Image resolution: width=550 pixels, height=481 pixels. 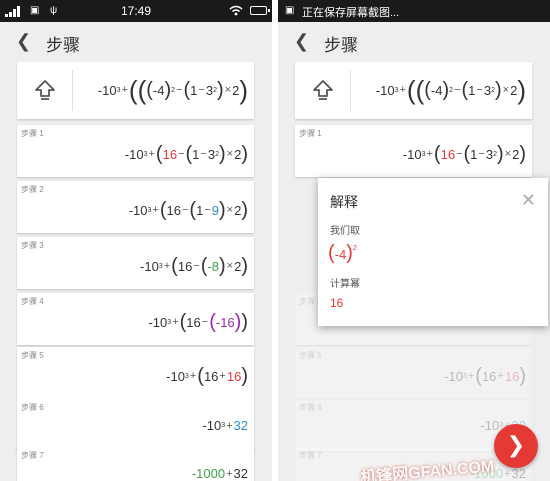 I want to click on wifi-icon, so click(x=236, y=10).